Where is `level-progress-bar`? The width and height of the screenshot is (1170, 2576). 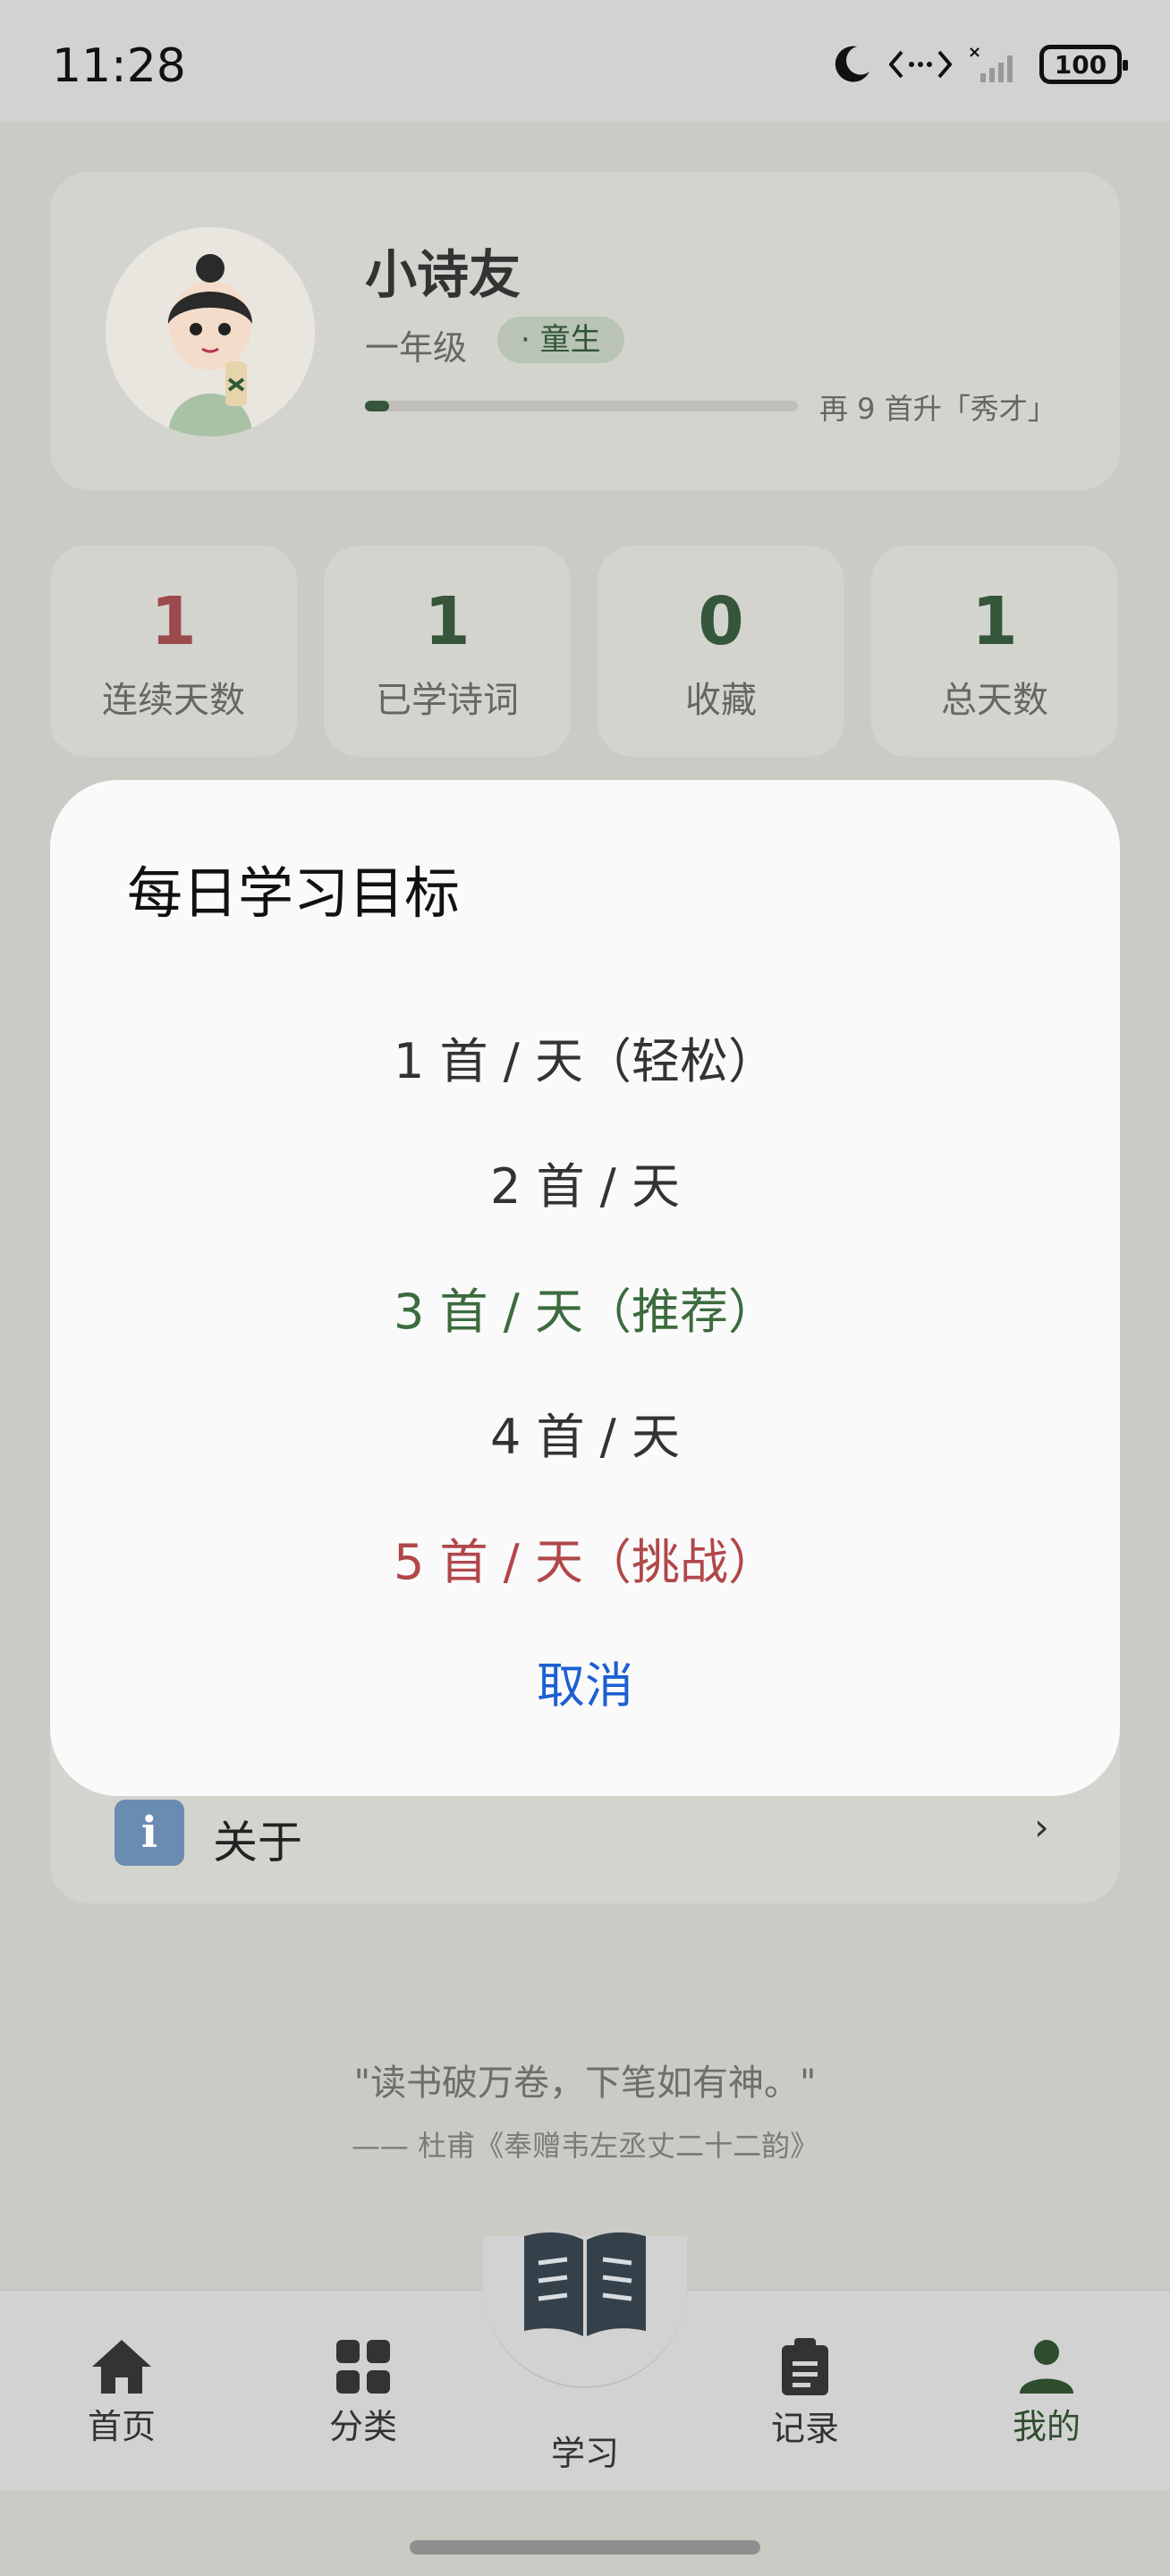 level-progress-bar is located at coordinates (581, 406).